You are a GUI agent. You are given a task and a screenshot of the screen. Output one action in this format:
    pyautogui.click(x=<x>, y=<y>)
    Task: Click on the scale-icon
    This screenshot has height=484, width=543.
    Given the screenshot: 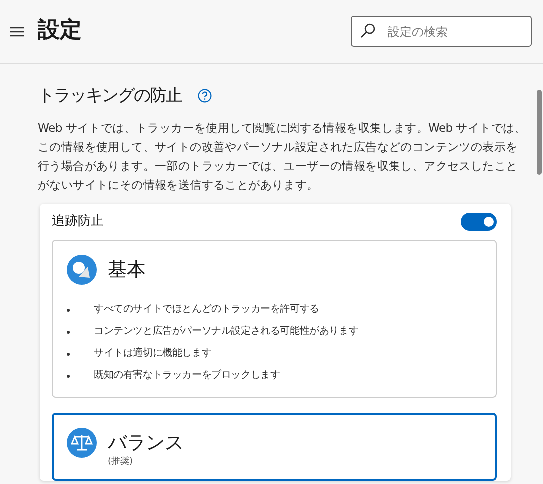 What is the action you would take?
    pyautogui.click(x=82, y=443)
    